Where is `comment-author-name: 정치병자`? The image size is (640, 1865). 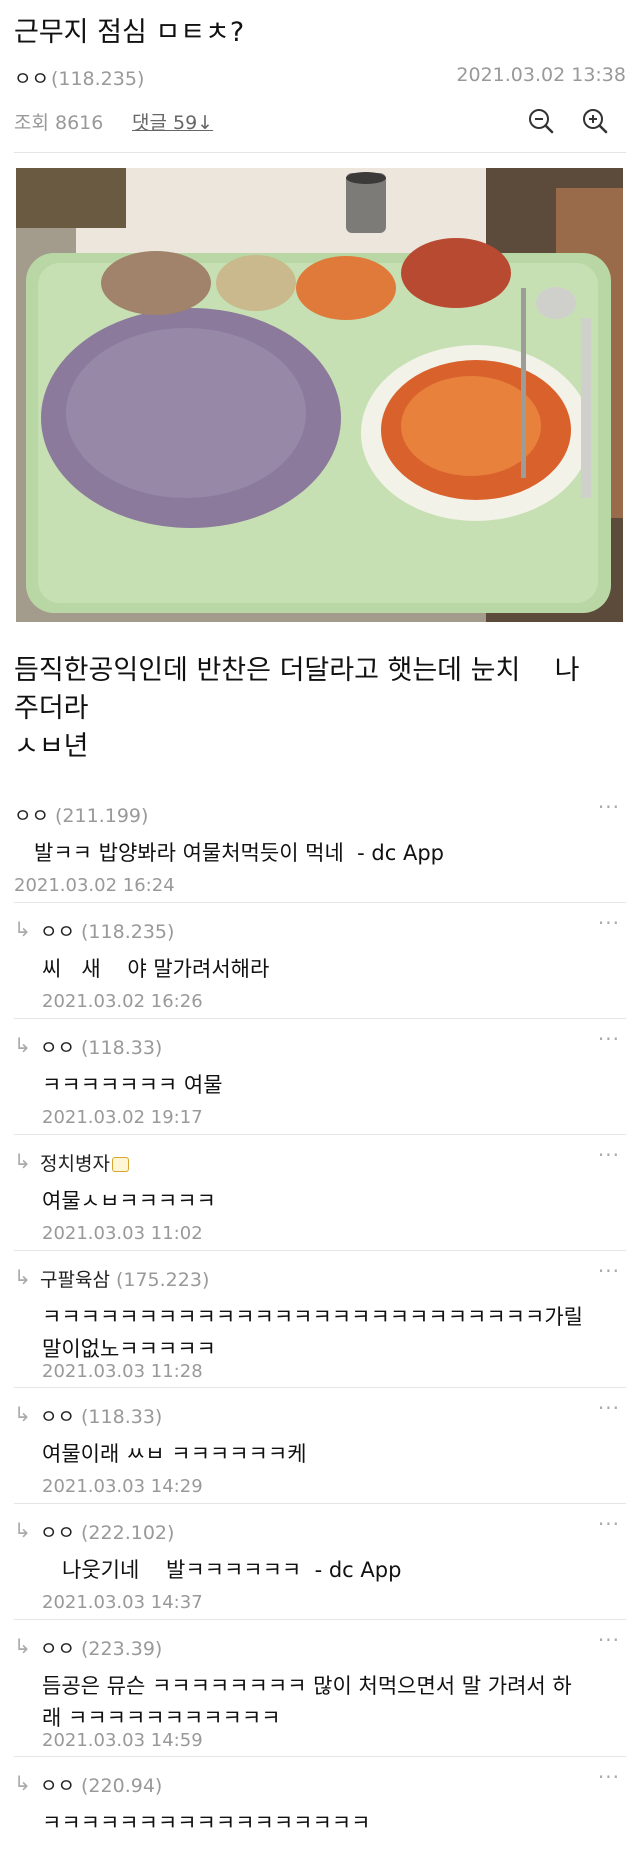
comment-author-name: 정치병자 is located at coordinates (75, 1164).